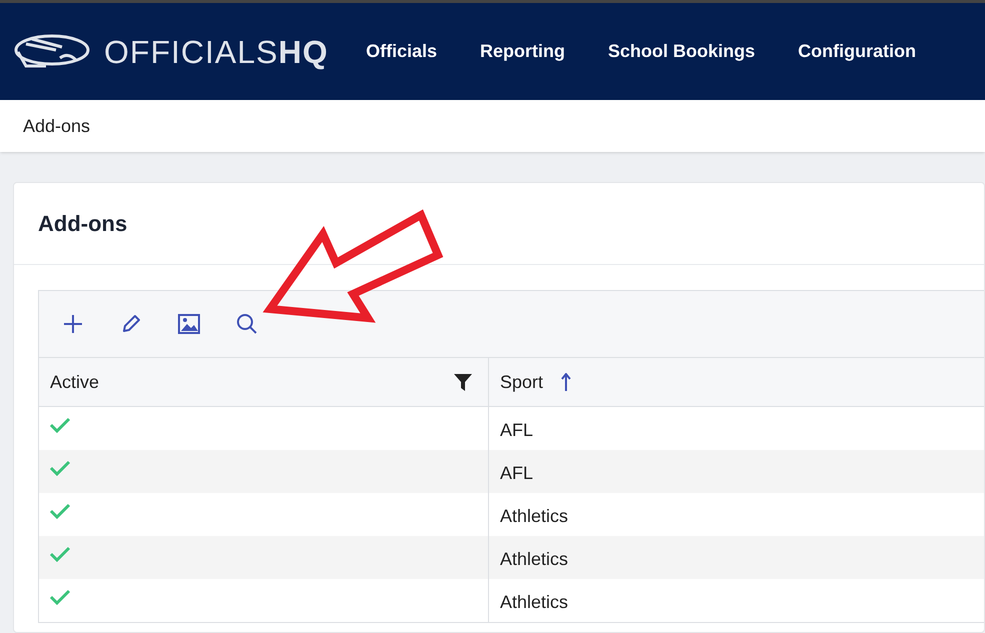 The width and height of the screenshot is (985, 633). I want to click on search-button, so click(247, 324).